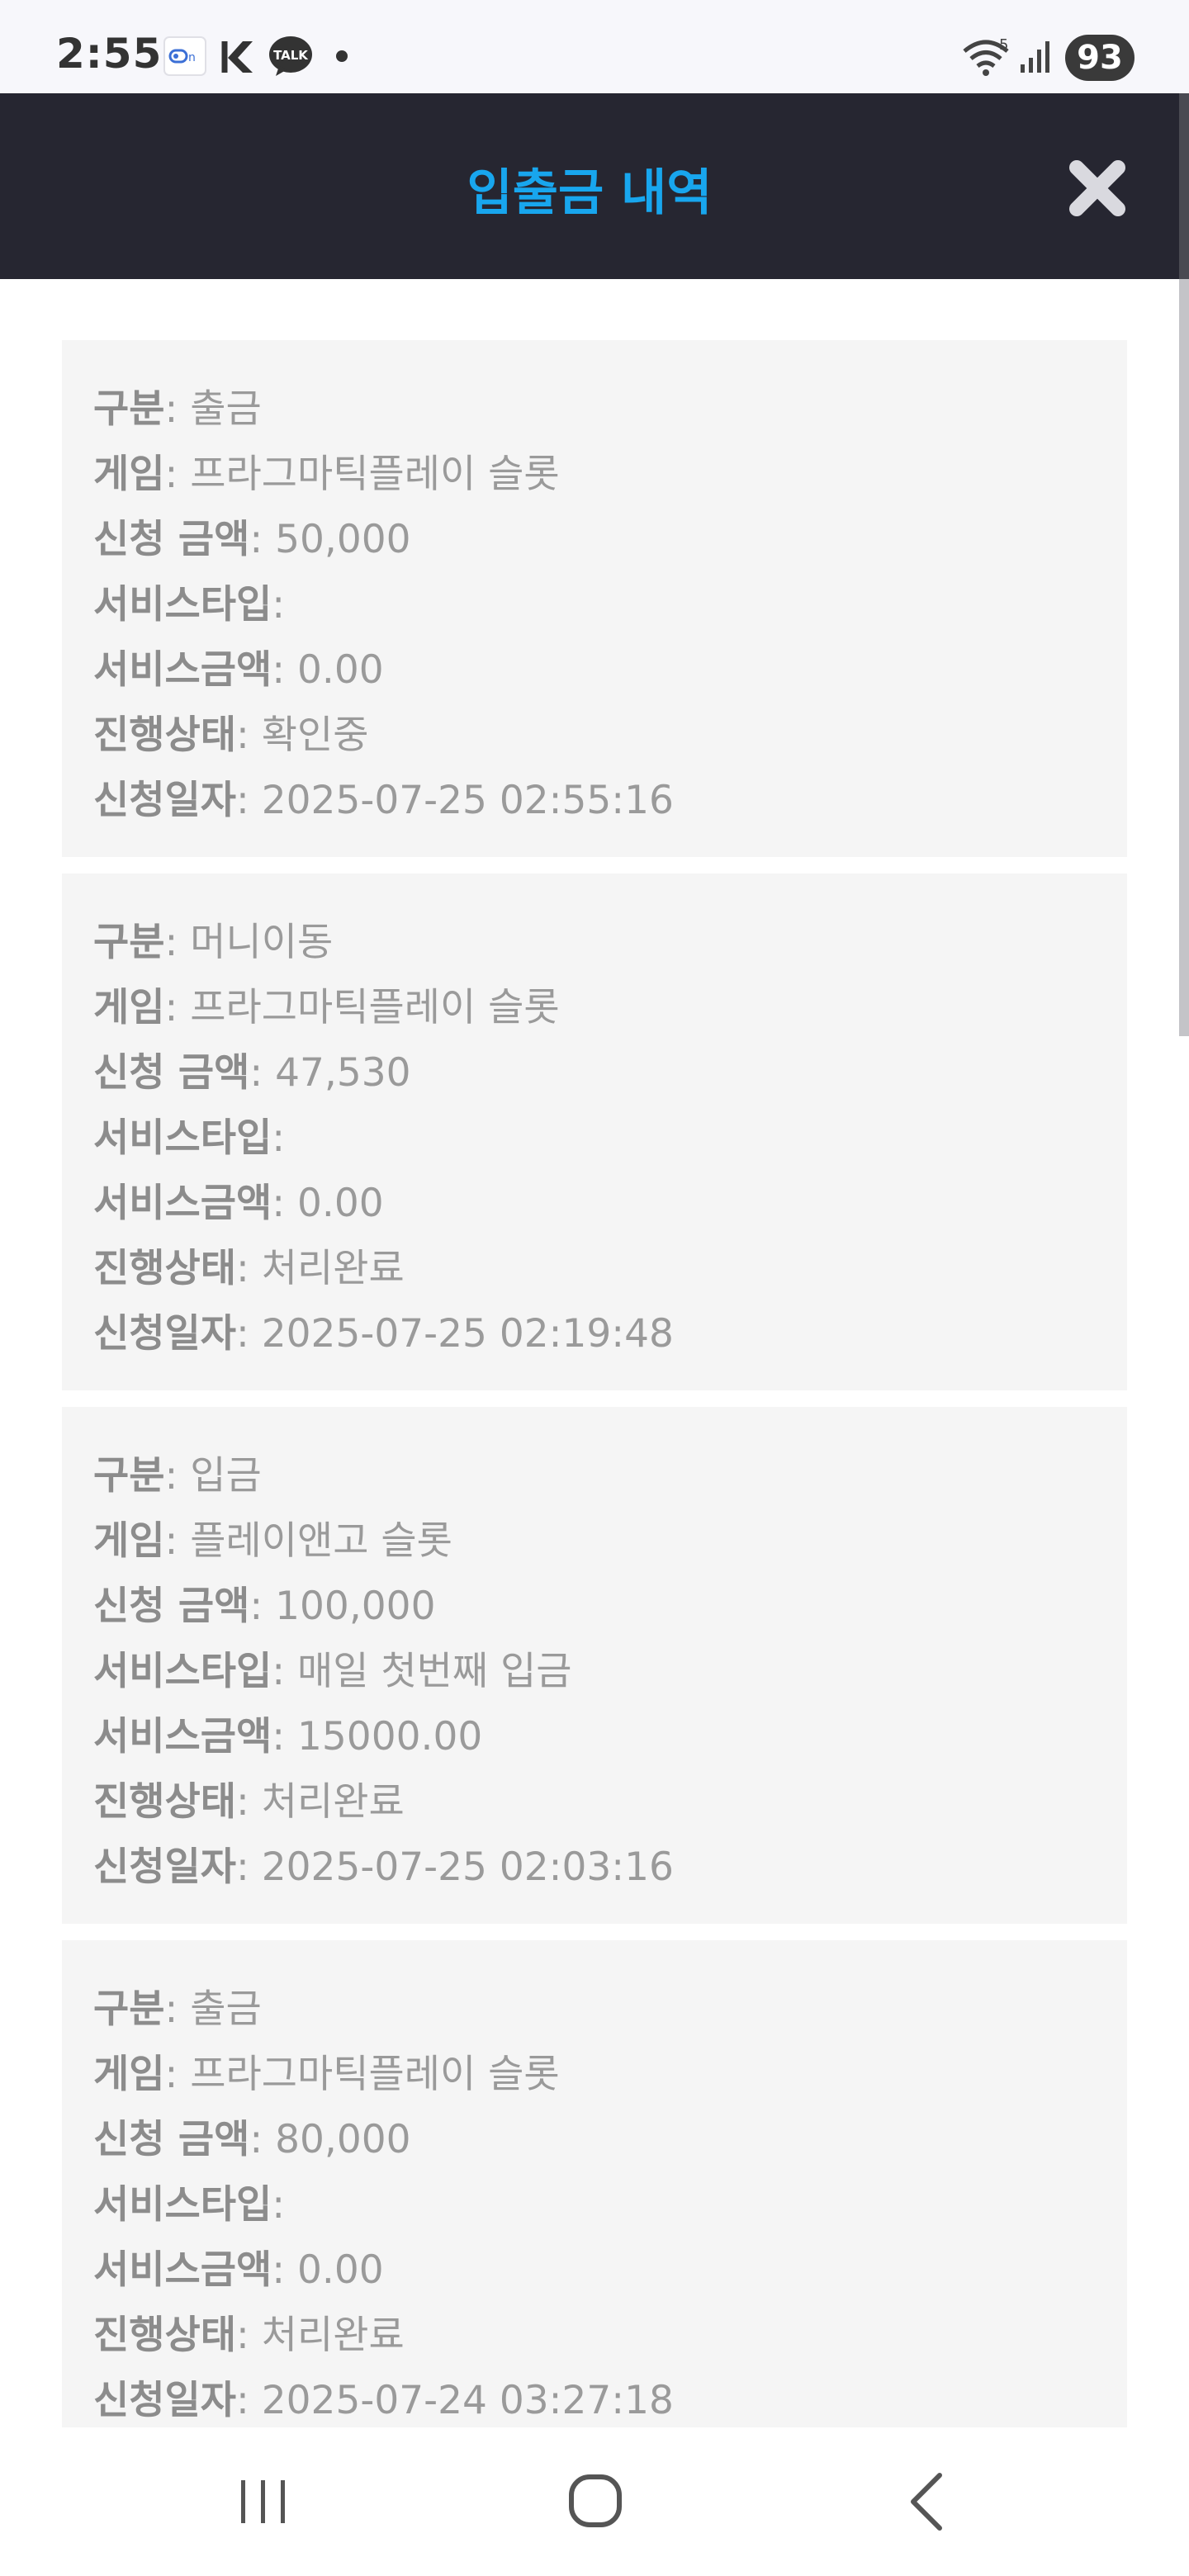  I want to click on page-title: 입출금 내역, so click(590, 193).